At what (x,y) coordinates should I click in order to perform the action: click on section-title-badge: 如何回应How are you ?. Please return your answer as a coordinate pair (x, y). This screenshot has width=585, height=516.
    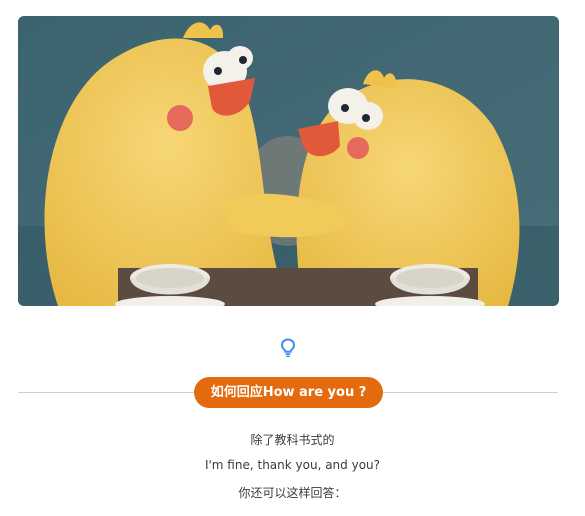
    Looking at the image, I should click on (288, 392).